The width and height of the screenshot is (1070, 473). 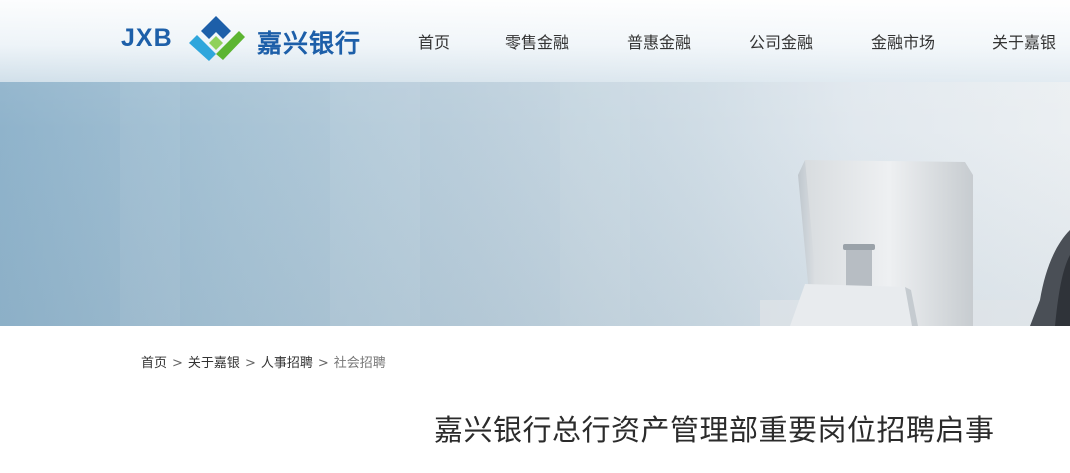 What do you see at coordinates (287, 363) in the screenshot?
I see `breadcrumb-recruitment: 人事招聘` at bounding box center [287, 363].